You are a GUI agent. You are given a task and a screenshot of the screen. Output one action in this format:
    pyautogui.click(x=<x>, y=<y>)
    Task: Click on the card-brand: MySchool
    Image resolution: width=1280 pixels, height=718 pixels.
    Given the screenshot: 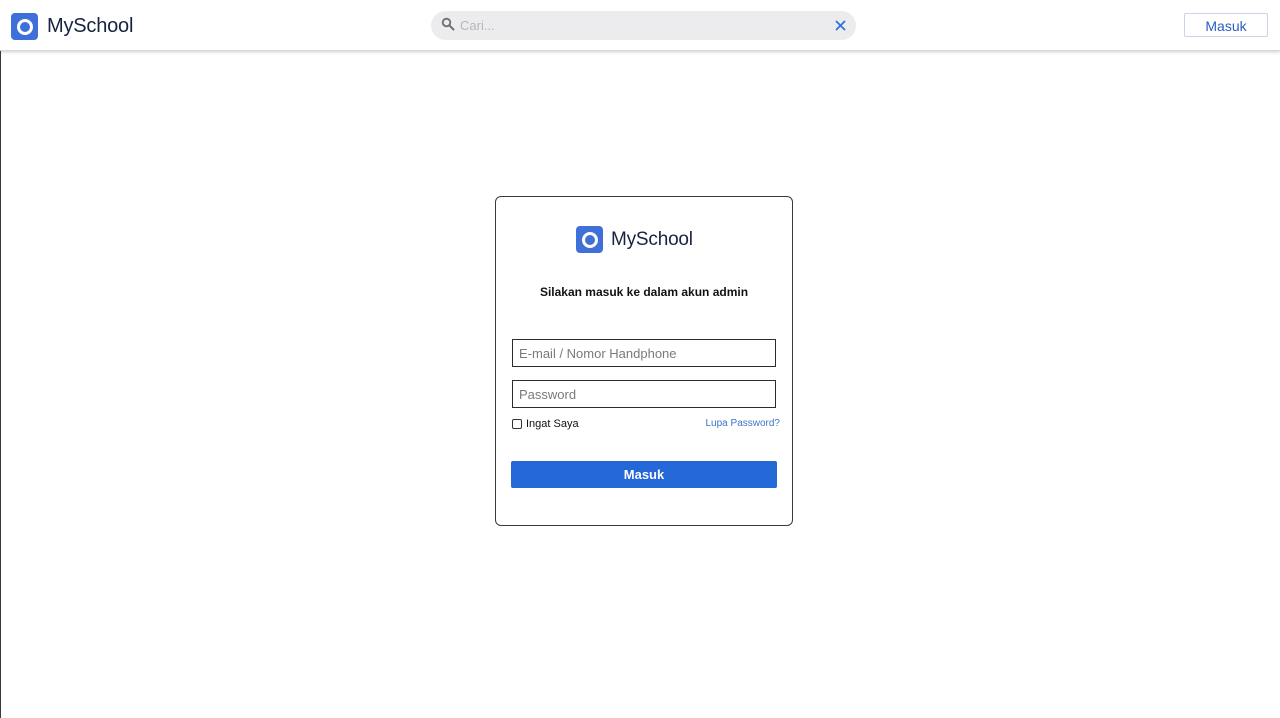 What is the action you would take?
    pyautogui.click(x=634, y=239)
    